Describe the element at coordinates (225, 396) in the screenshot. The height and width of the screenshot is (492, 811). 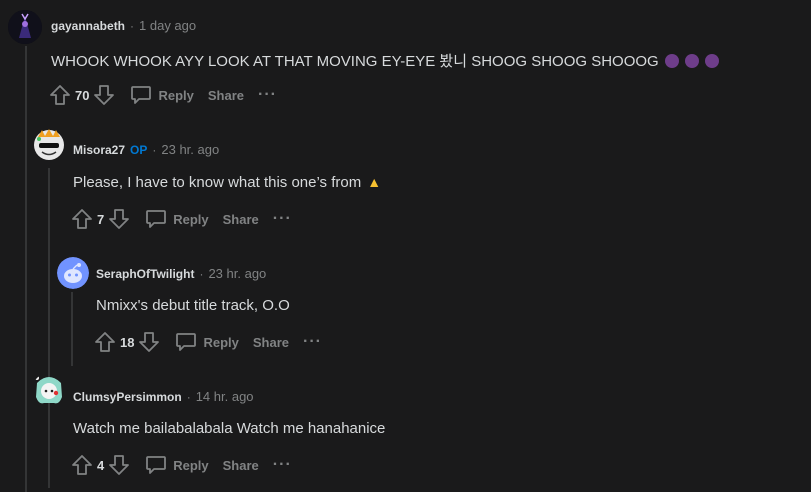
I see `timestamp: 14 hr. ago` at that location.